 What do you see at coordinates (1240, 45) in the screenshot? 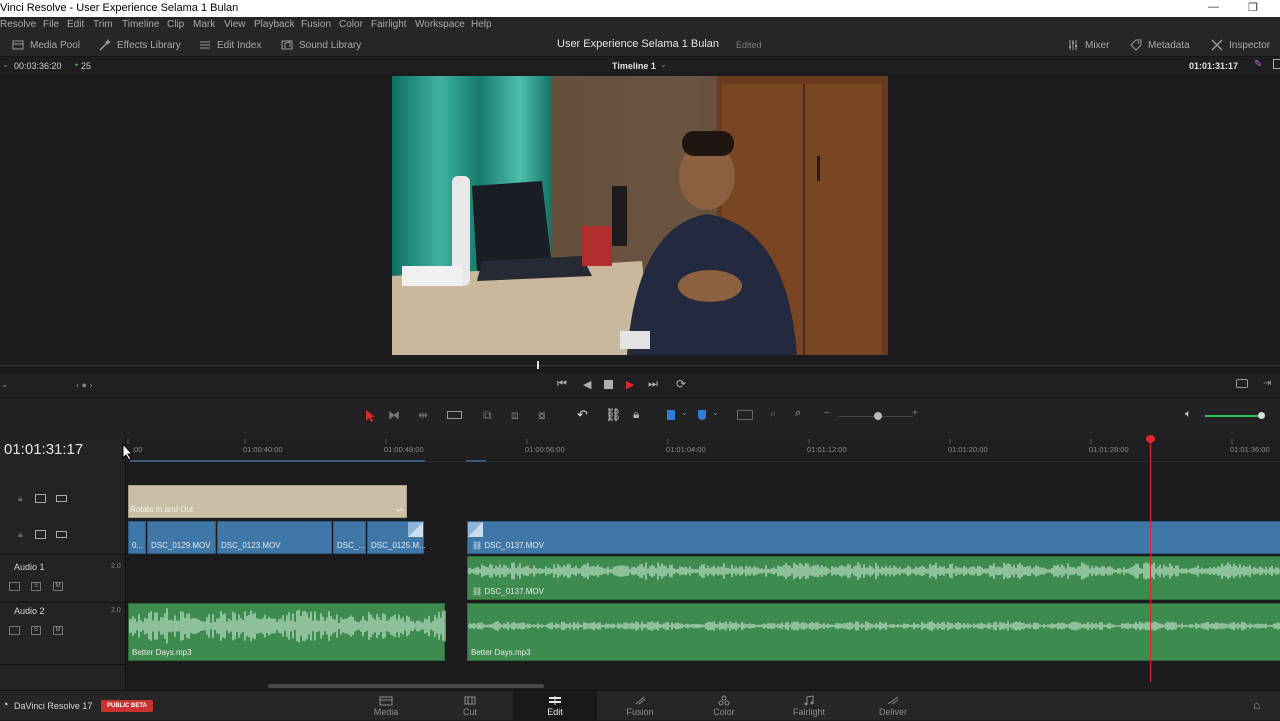
I see `inspector-button: Inspector` at bounding box center [1240, 45].